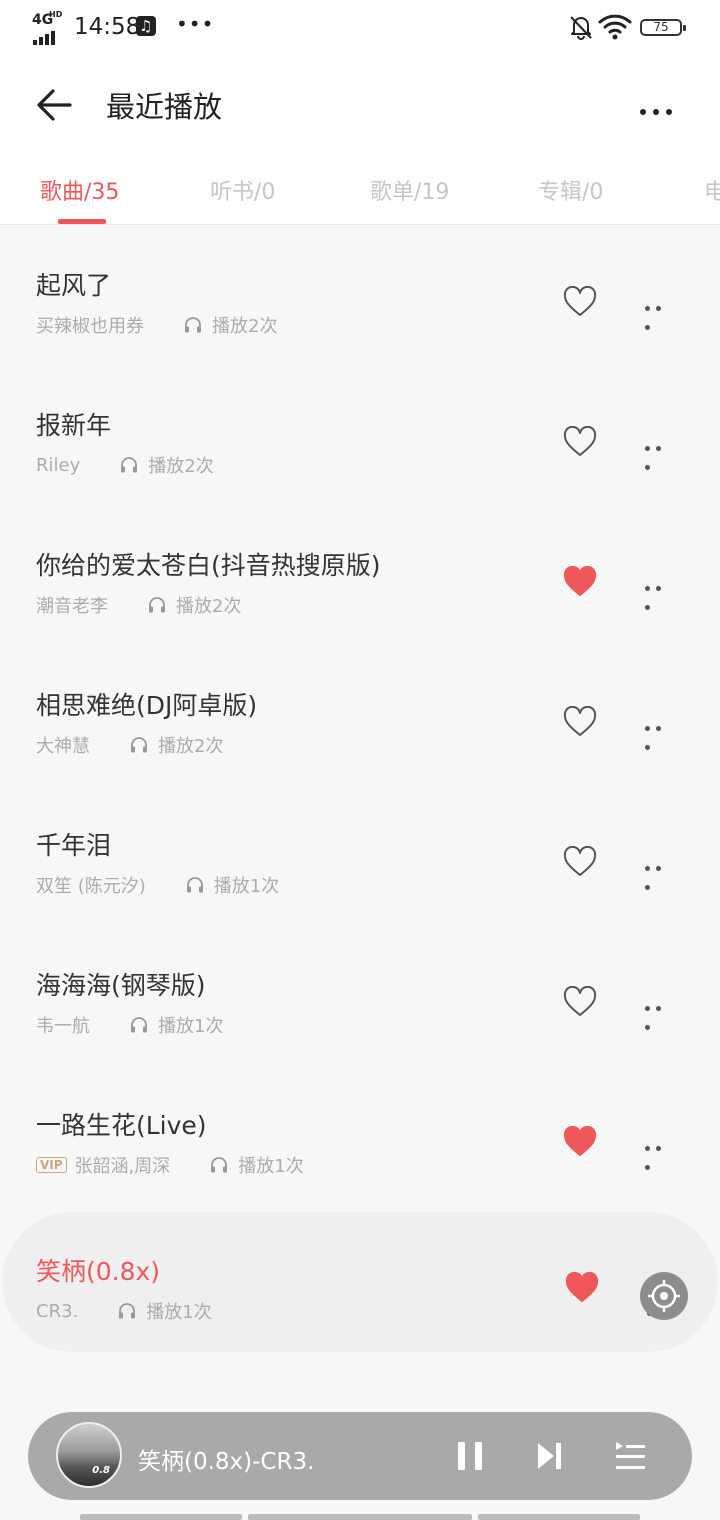  Describe the element at coordinates (138, 605) in the screenshot. I see `song-meta: 潮音老李 播放2次` at that location.